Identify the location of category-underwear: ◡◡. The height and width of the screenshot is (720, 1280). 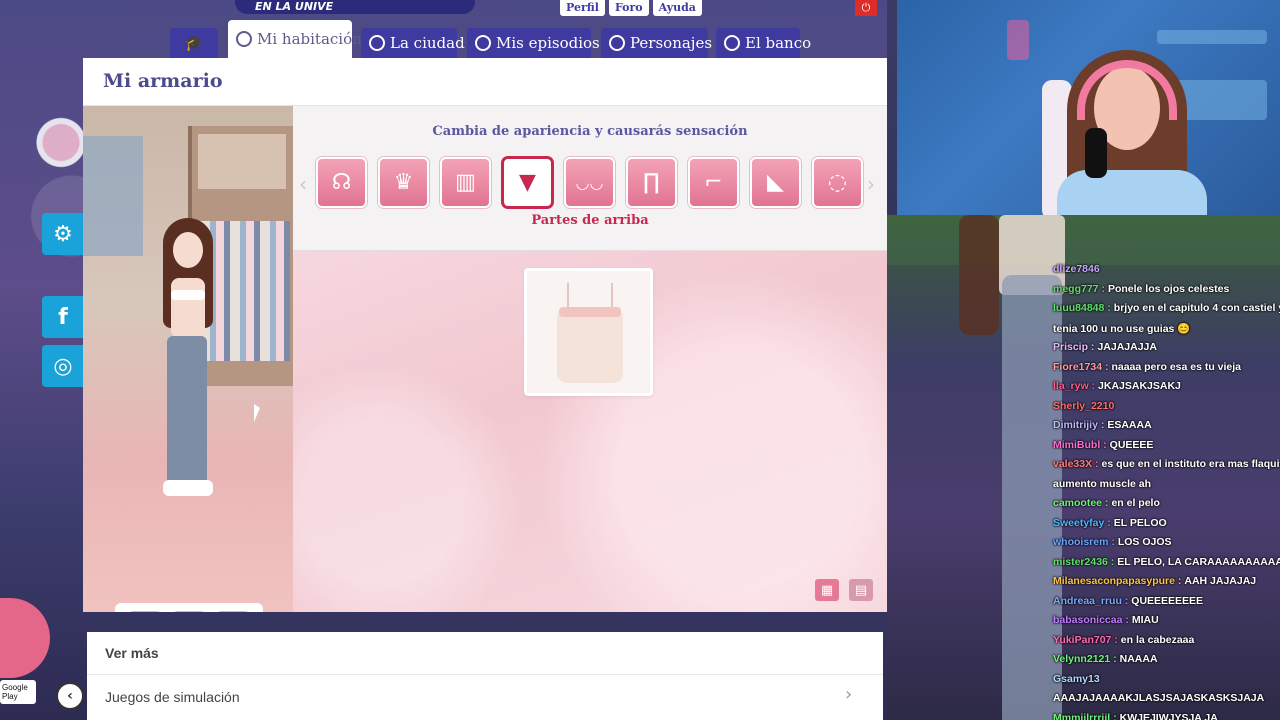
(589, 182).